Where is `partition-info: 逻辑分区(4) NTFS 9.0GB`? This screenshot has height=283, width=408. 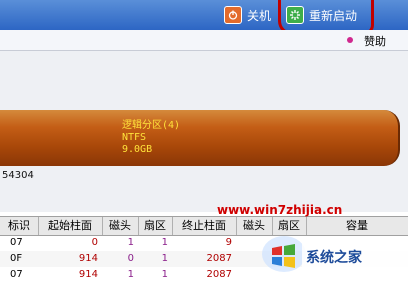 partition-info: 逻辑分区(4) NTFS 9.0GB is located at coordinates (151, 138).